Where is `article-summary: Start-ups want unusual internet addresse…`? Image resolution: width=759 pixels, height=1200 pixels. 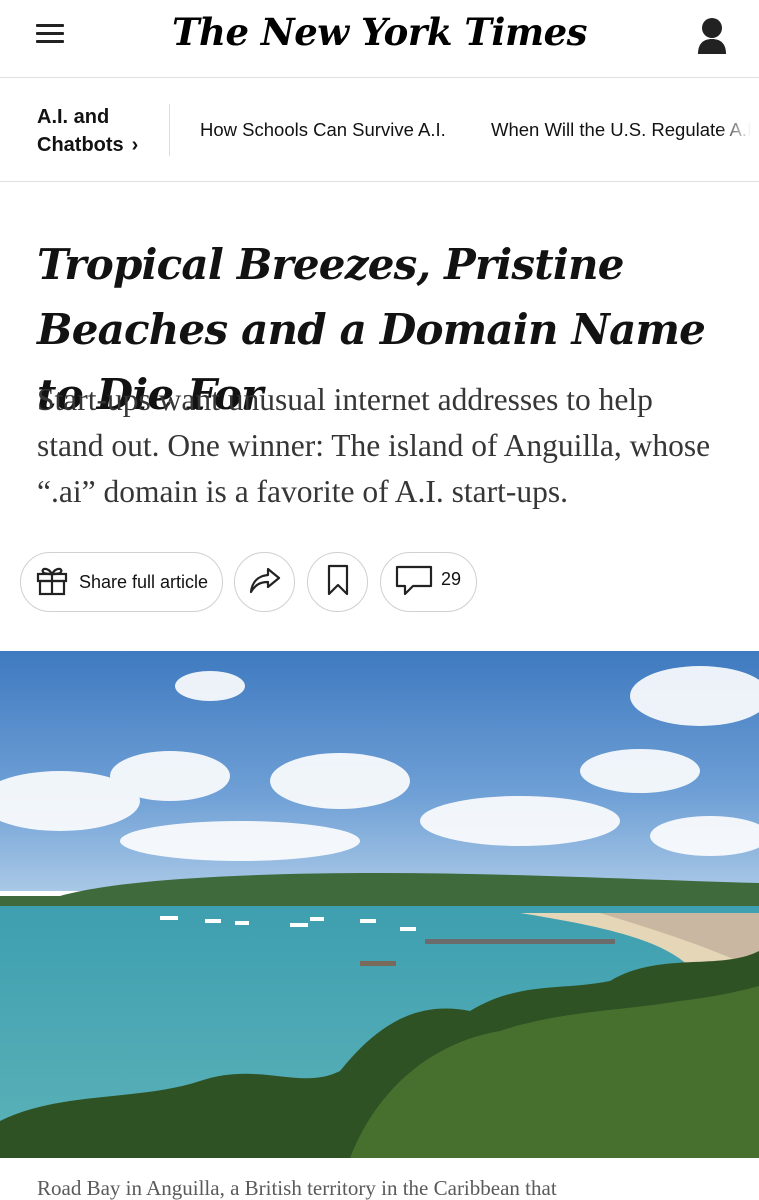 article-summary: Start-ups want unusual internet addresse… is located at coordinates (374, 445).